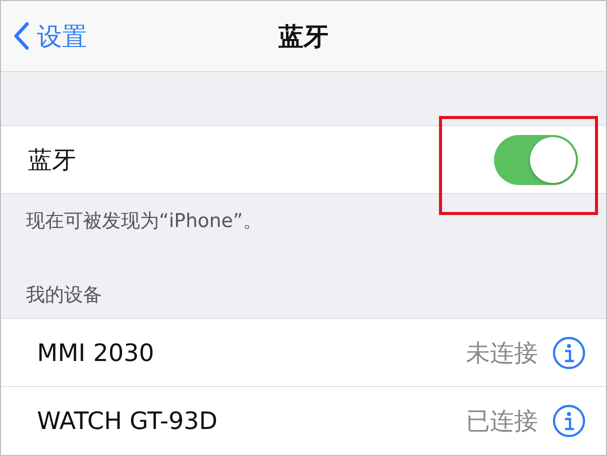 The height and width of the screenshot is (456, 607). I want to click on discoverable-note: 现在可被发现为“iPhone”。, so click(144, 221).